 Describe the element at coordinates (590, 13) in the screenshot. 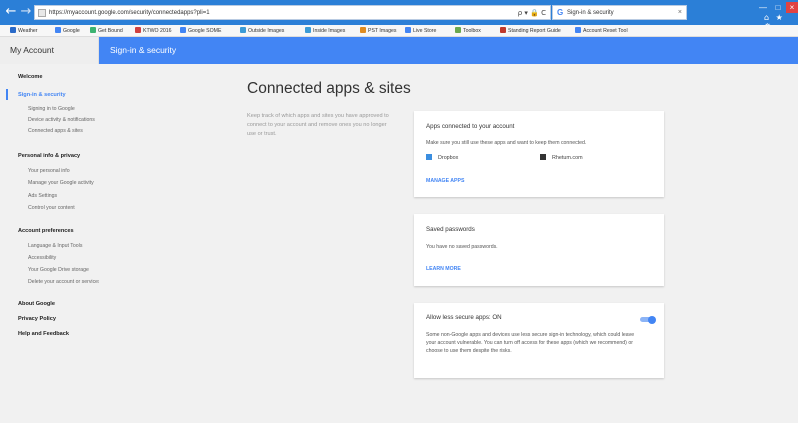

I see `tab-title: Sign-in & security` at that location.